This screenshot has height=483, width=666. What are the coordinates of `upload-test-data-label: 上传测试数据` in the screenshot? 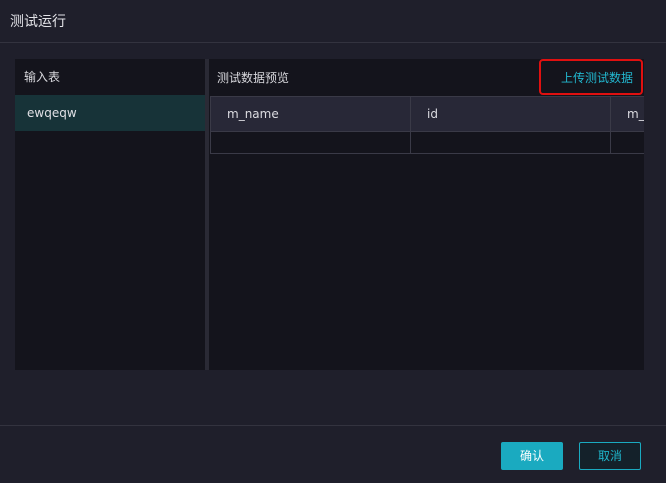 It's located at (596, 78).